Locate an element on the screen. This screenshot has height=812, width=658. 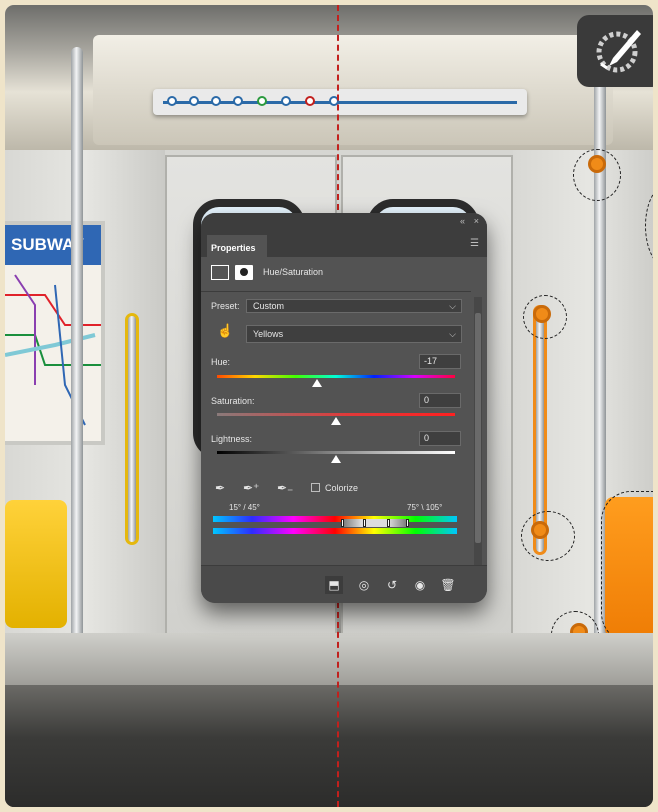
panel-tabbar: Properties ☰ is located at coordinates (344, 243).